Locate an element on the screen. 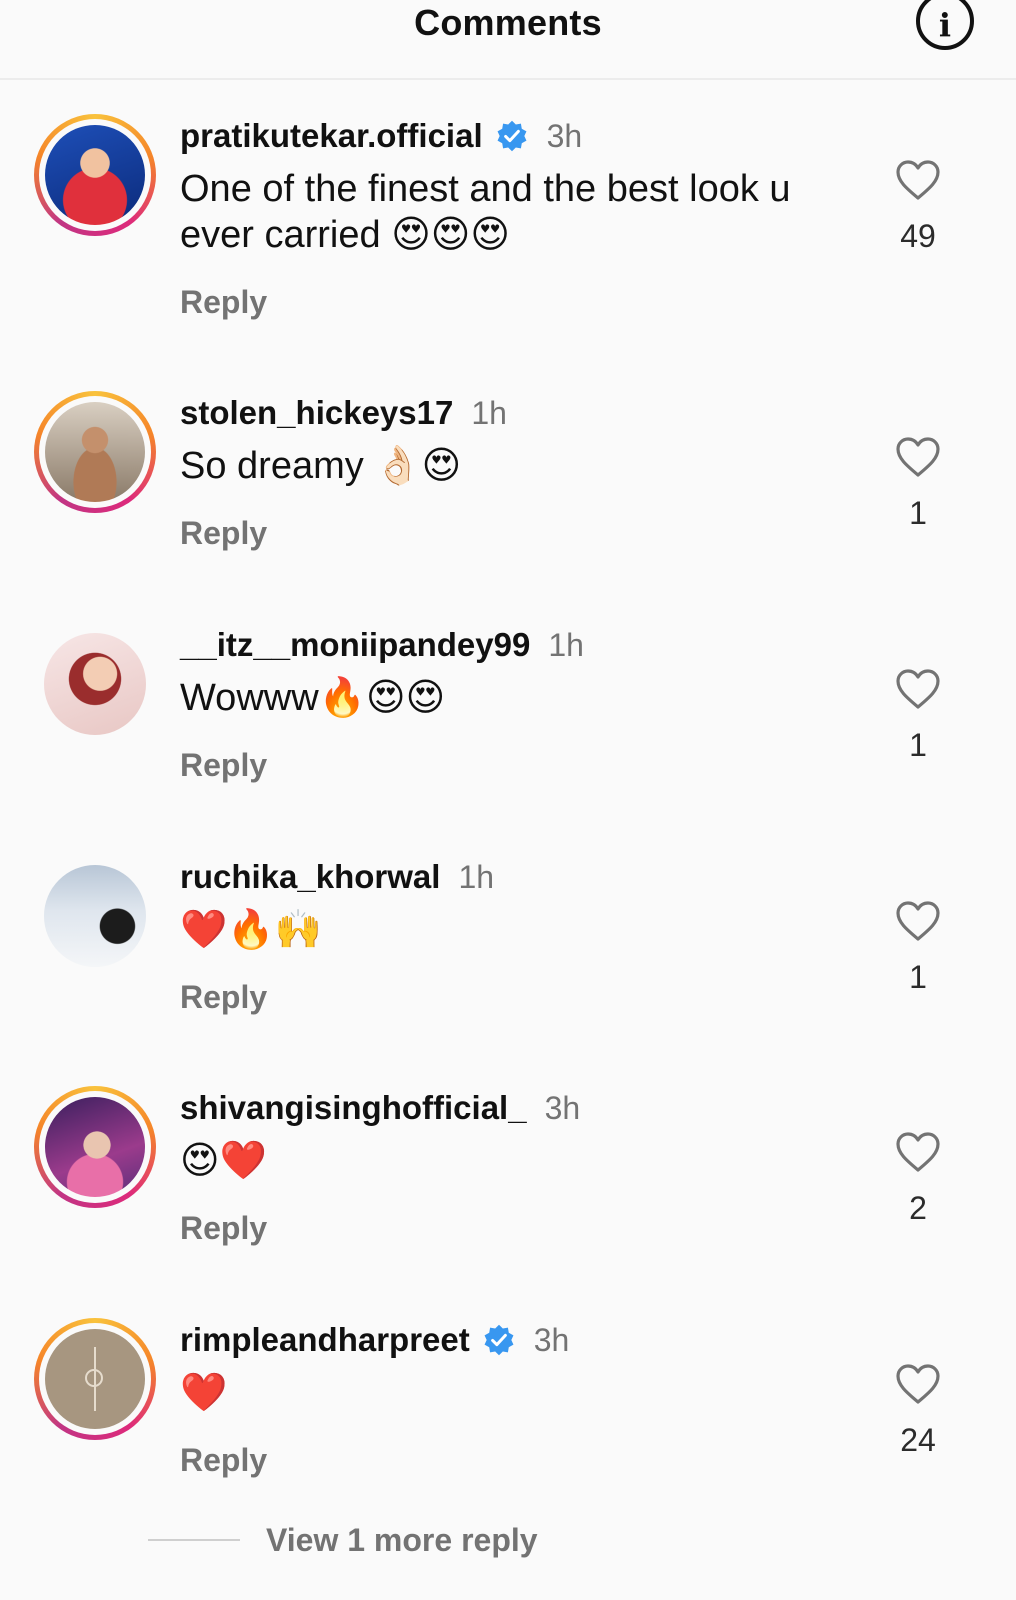  comment-item: __itz__moniipandey99 1h Wowww🔥😍😍 Reply 1 is located at coordinates (508, 733).